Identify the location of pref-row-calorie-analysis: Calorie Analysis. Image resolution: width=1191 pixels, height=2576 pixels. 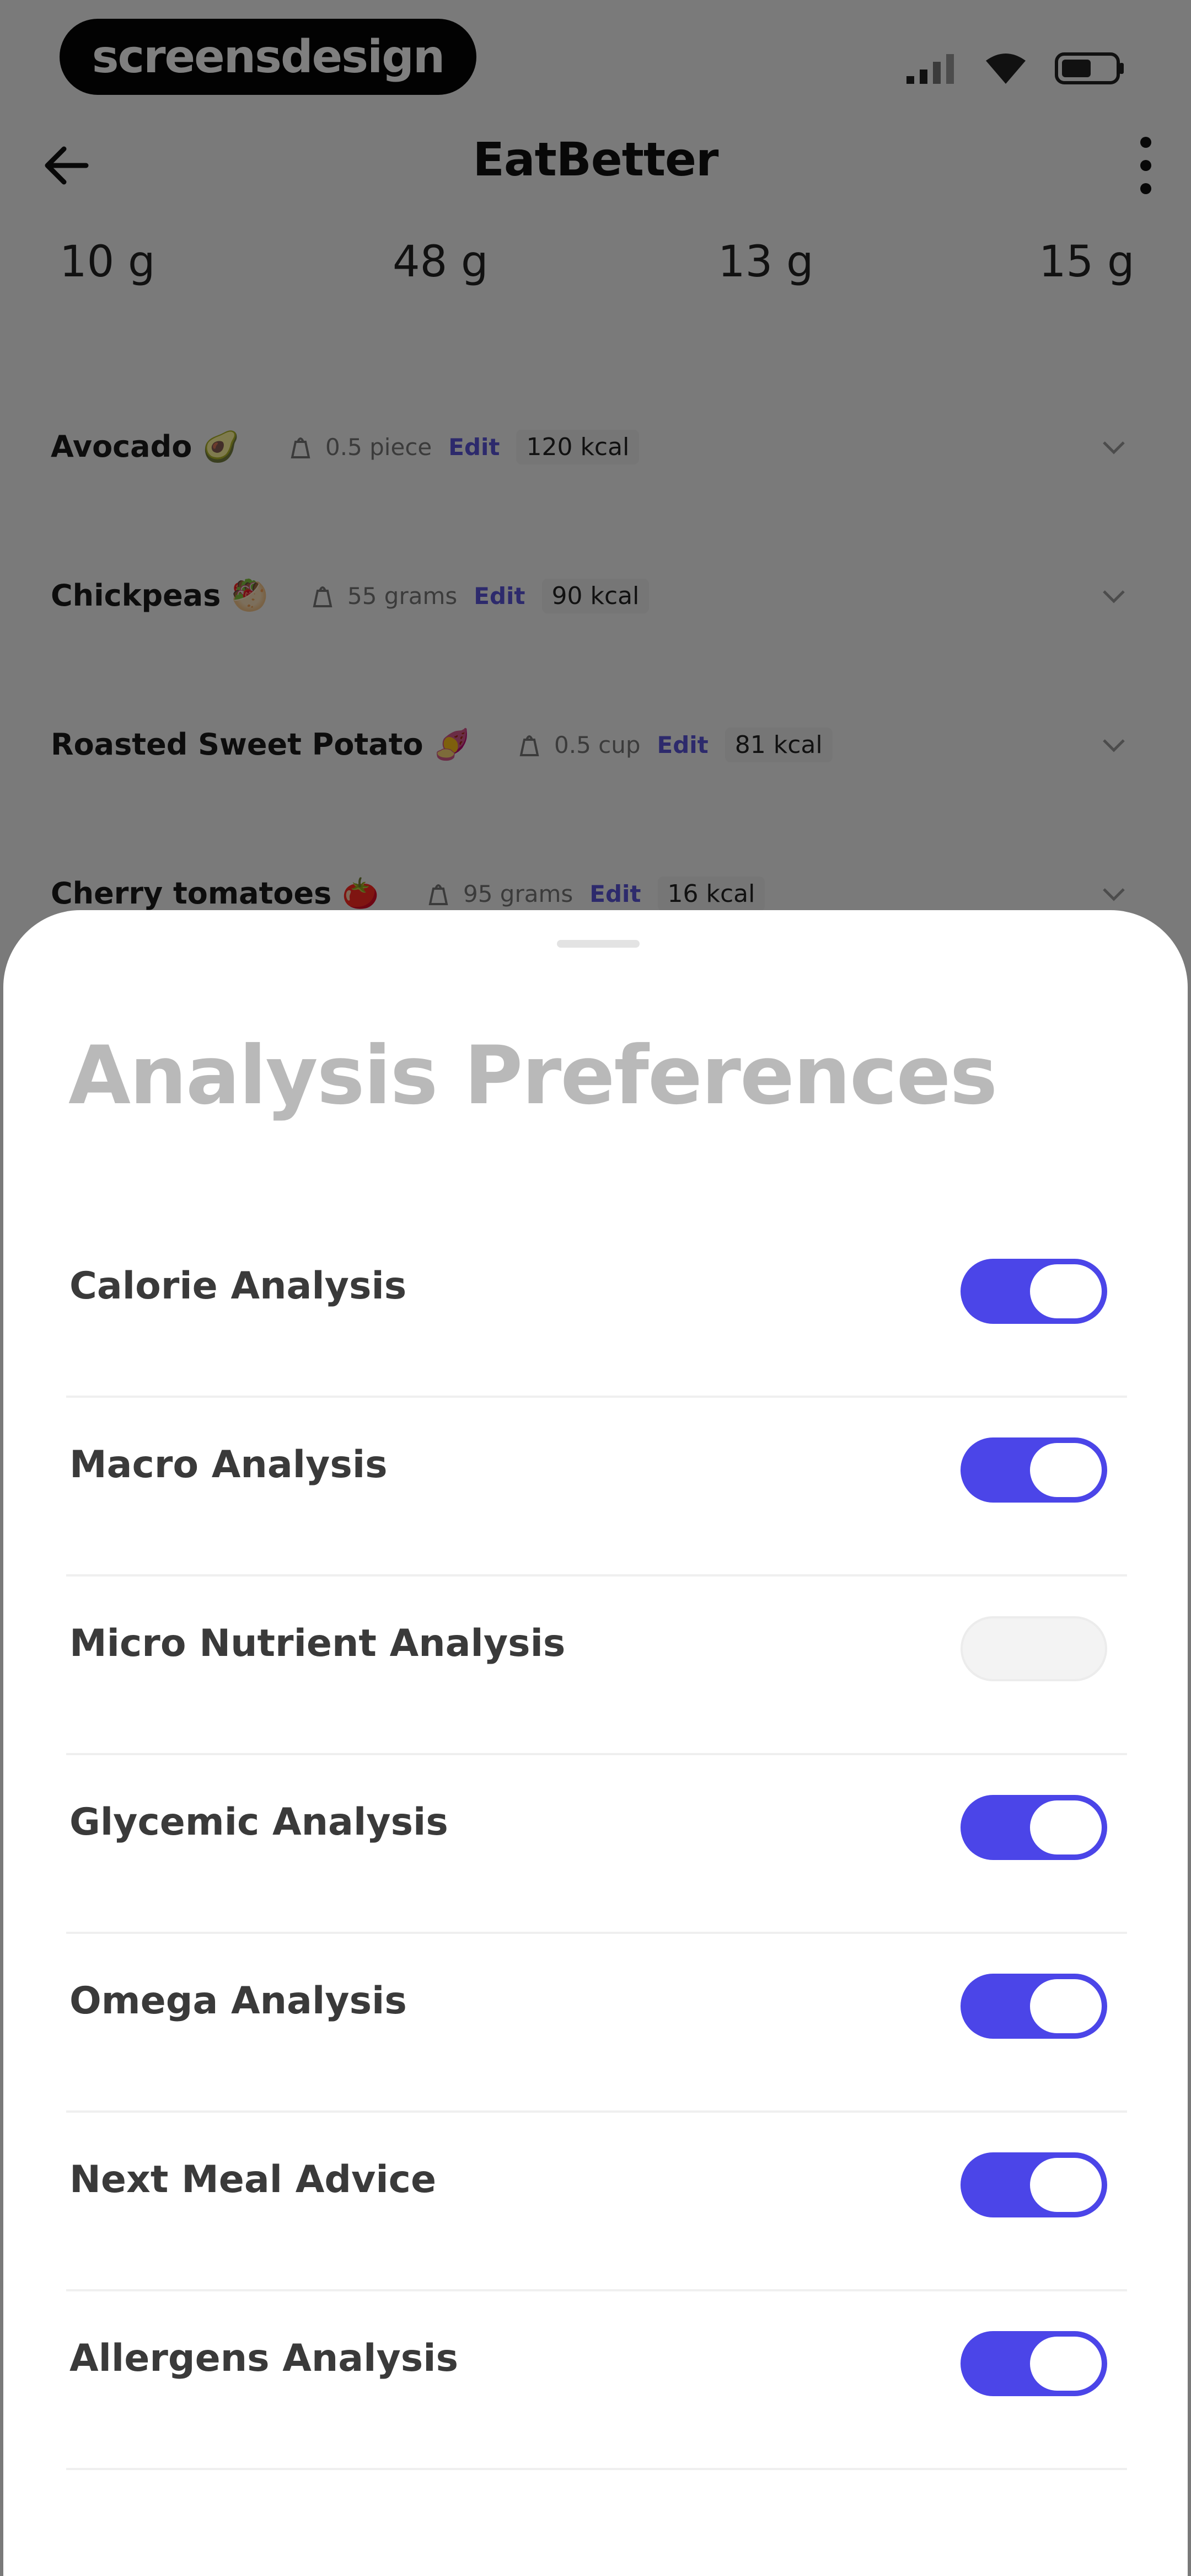
(596, 1308).